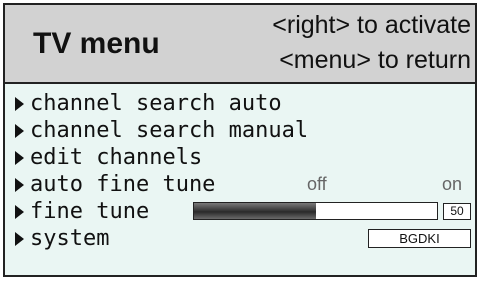 This screenshot has height=283, width=484. What do you see at coordinates (169, 130) in the screenshot?
I see `menu-item-label: channel search manual` at bounding box center [169, 130].